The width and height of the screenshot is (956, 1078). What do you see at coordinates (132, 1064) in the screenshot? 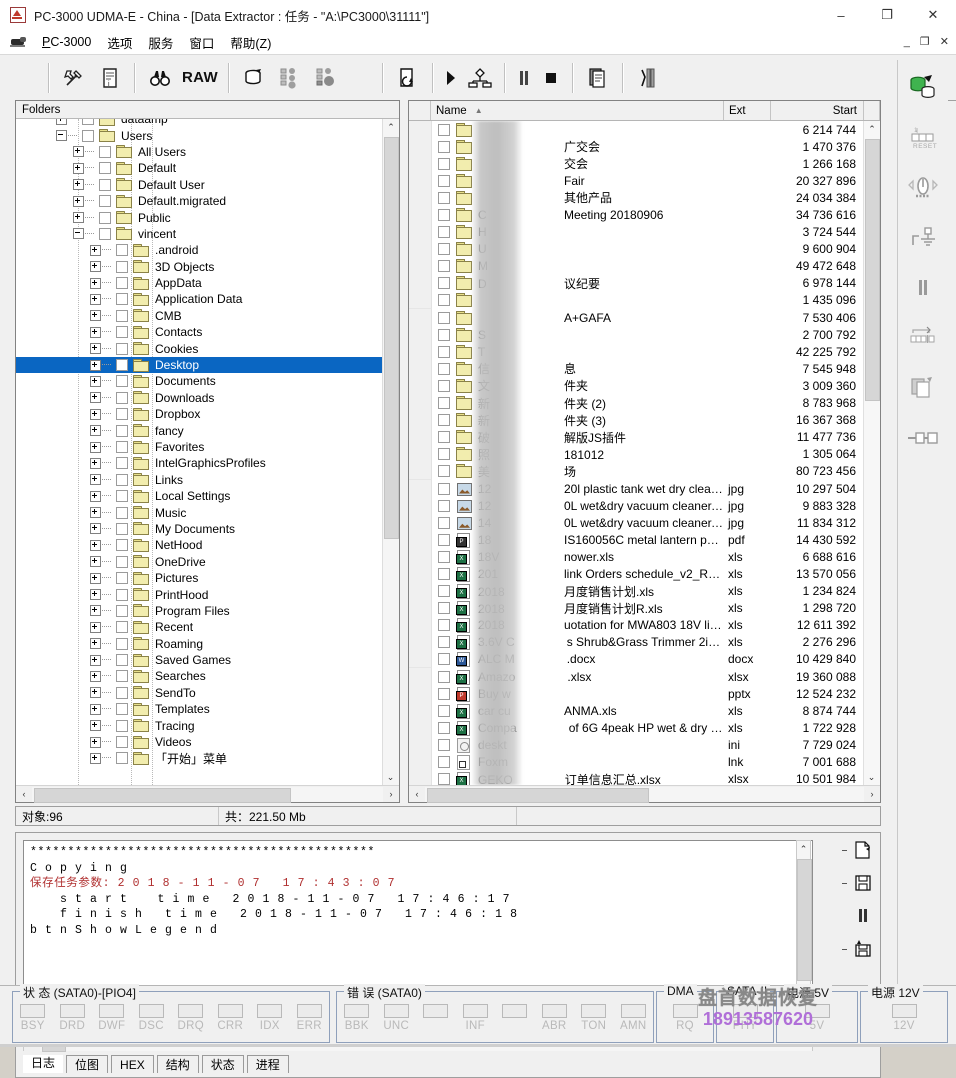
I see `tab-hex: HEX` at bounding box center [132, 1064].